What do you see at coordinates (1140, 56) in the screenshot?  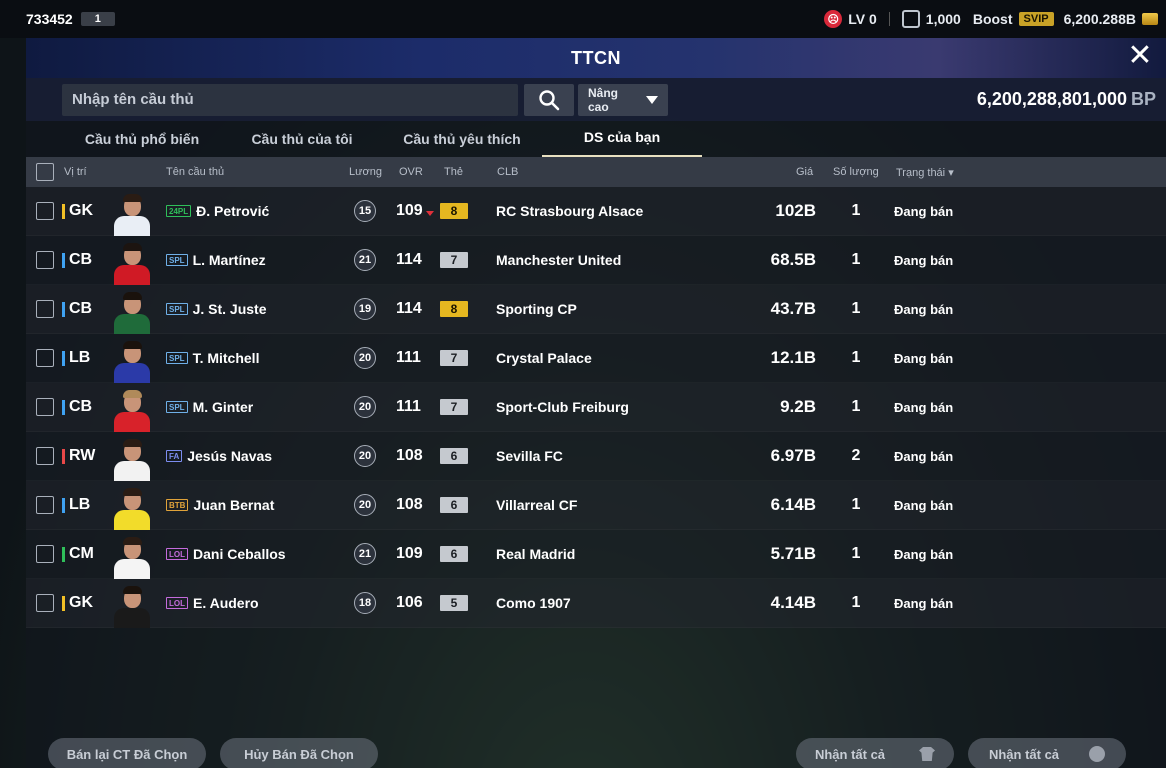 I see `close-icon: ✕` at bounding box center [1140, 56].